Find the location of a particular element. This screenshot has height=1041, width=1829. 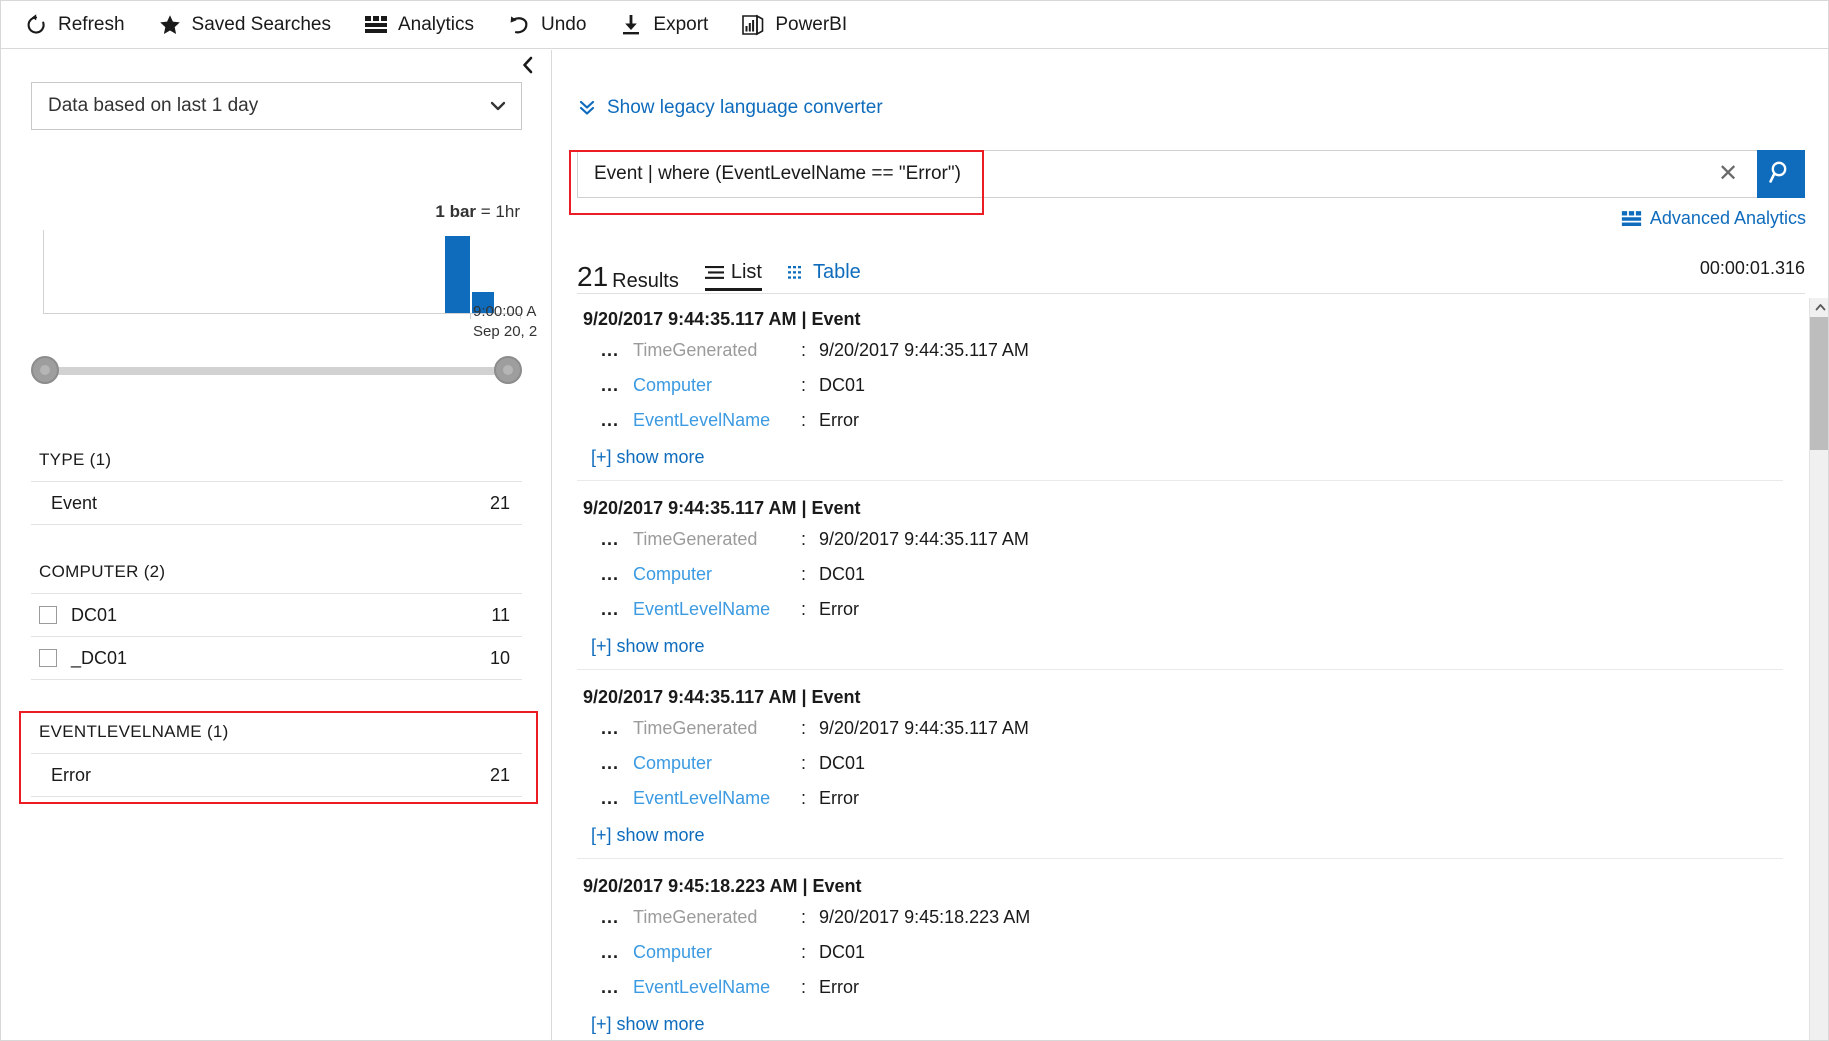

field-value: Error is located at coordinates (839, 420).